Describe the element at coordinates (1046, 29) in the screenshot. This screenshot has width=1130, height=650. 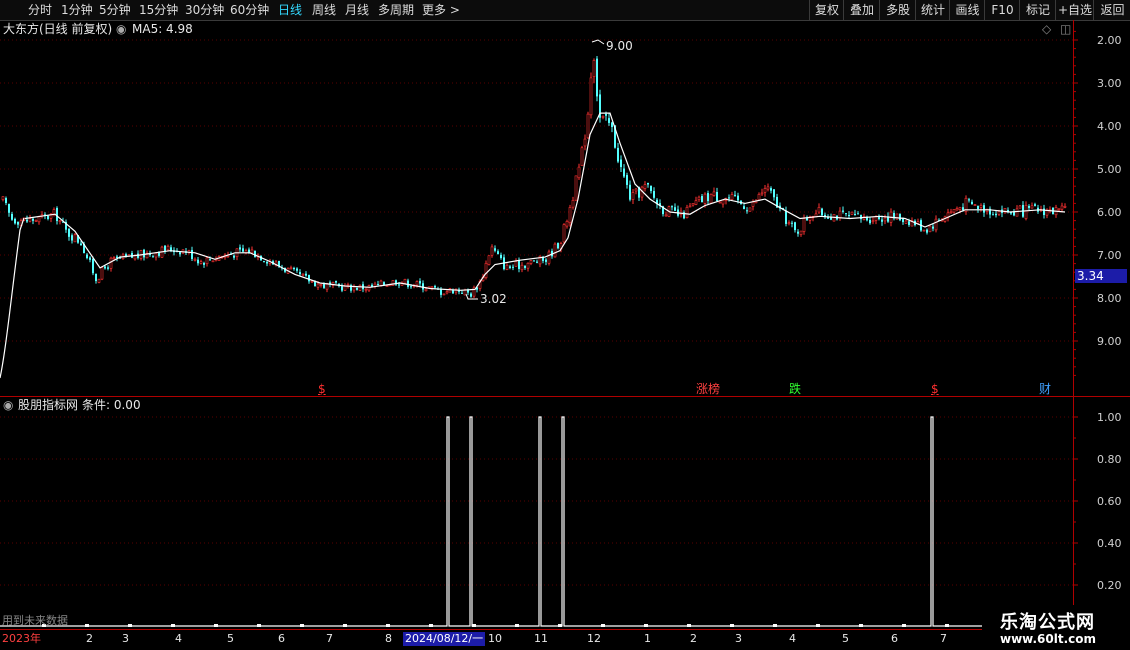
I see `diamond-icon: ◇` at that location.